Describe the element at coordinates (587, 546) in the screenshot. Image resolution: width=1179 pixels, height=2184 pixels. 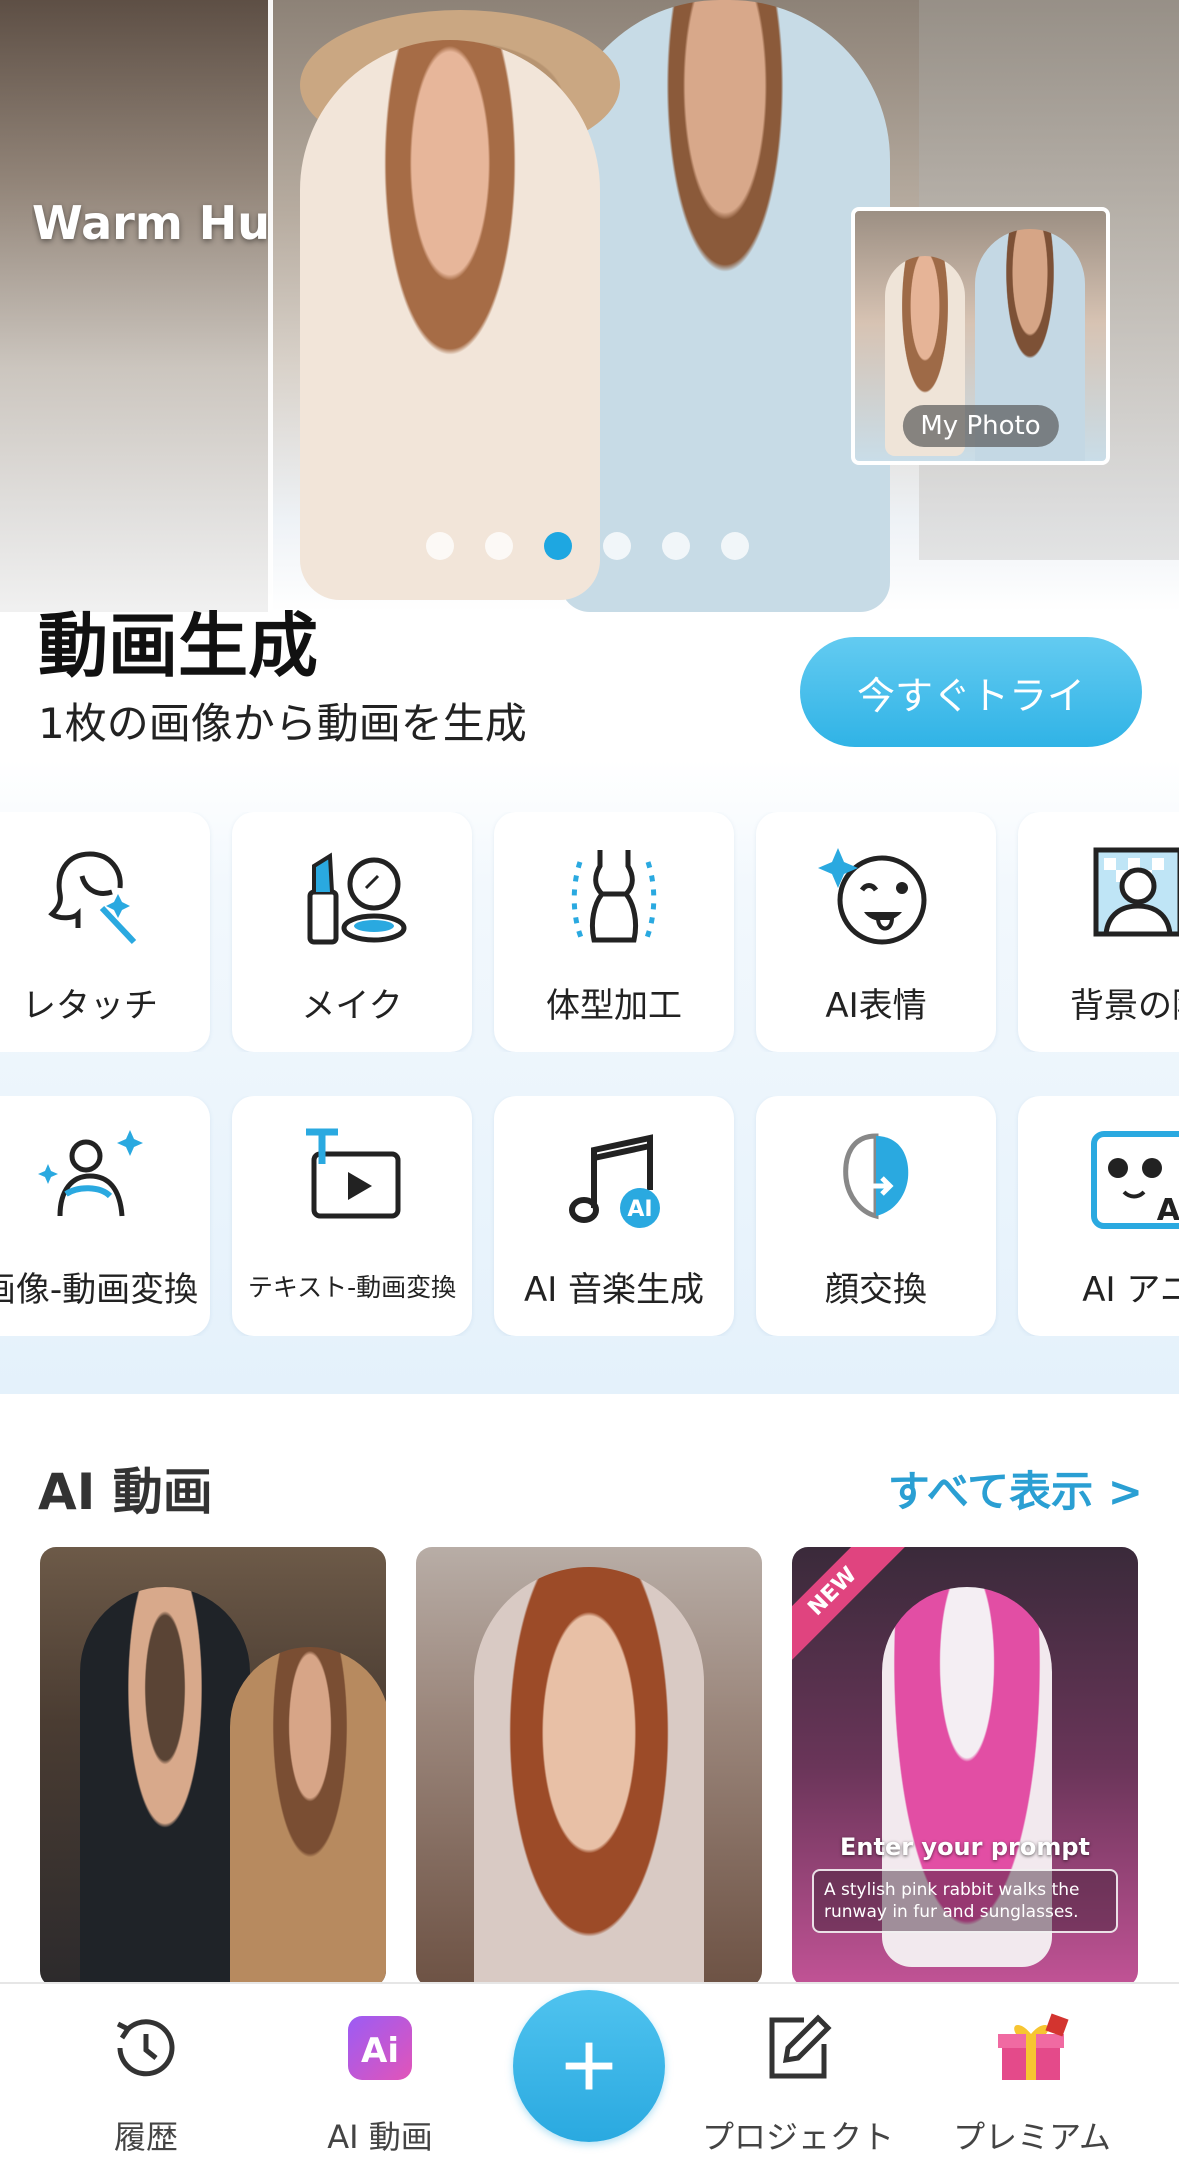
I see `carousel-dots` at that location.